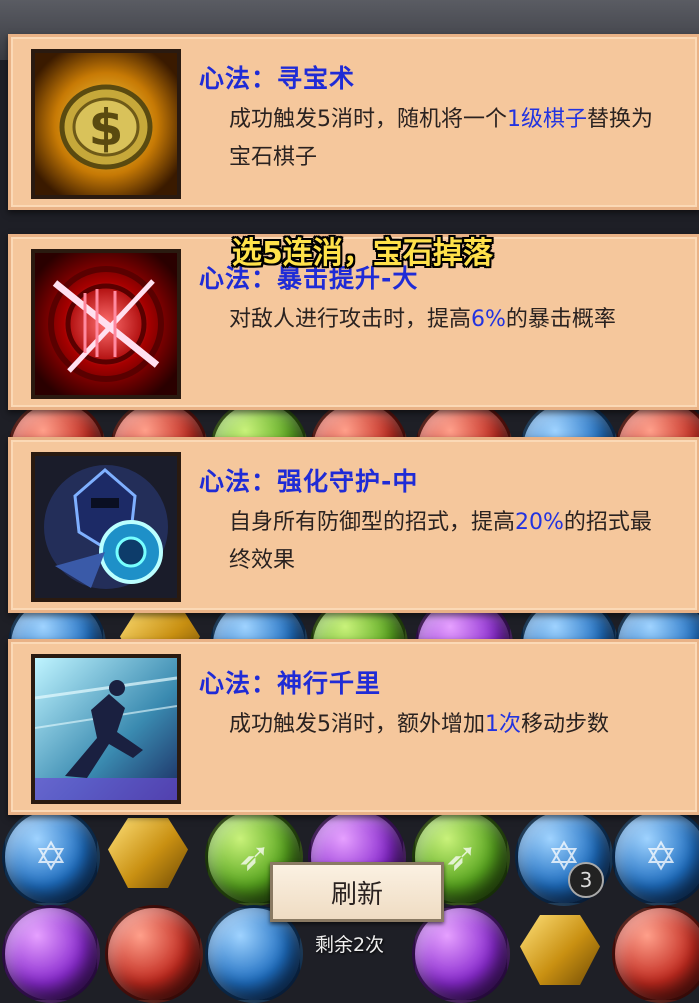  What do you see at coordinates (422, 319) in the screenshot?
I see `skill-description: 对敌人进行攻击时，提高6%的暴击概率` at bounding box center [422, 319].